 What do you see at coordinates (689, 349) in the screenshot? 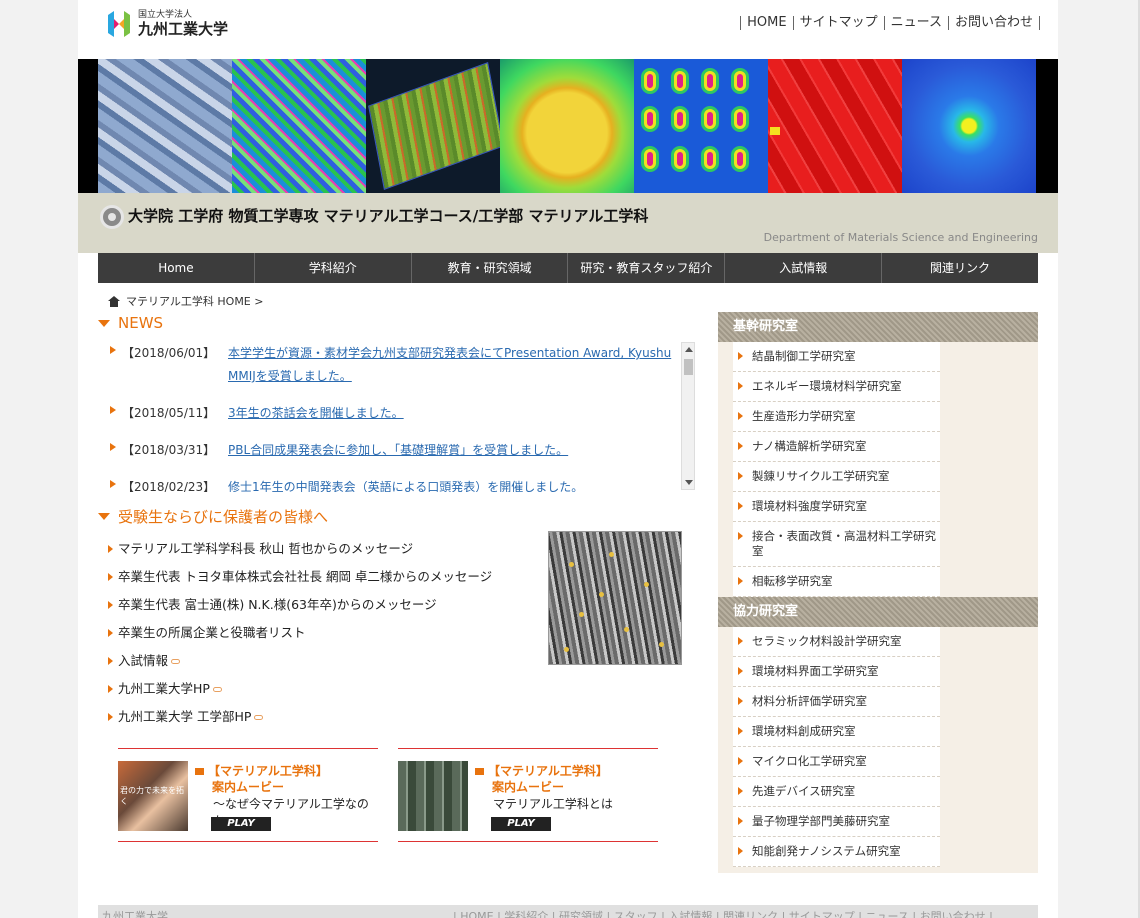
I see `scroll-up-icon` at bounding box center [689, 349].